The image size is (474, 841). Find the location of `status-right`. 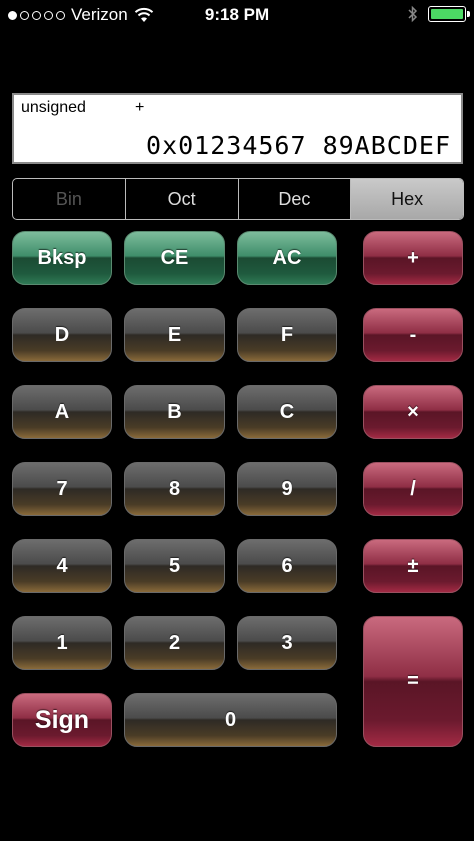

status-right is located at coordinates (439, 14).